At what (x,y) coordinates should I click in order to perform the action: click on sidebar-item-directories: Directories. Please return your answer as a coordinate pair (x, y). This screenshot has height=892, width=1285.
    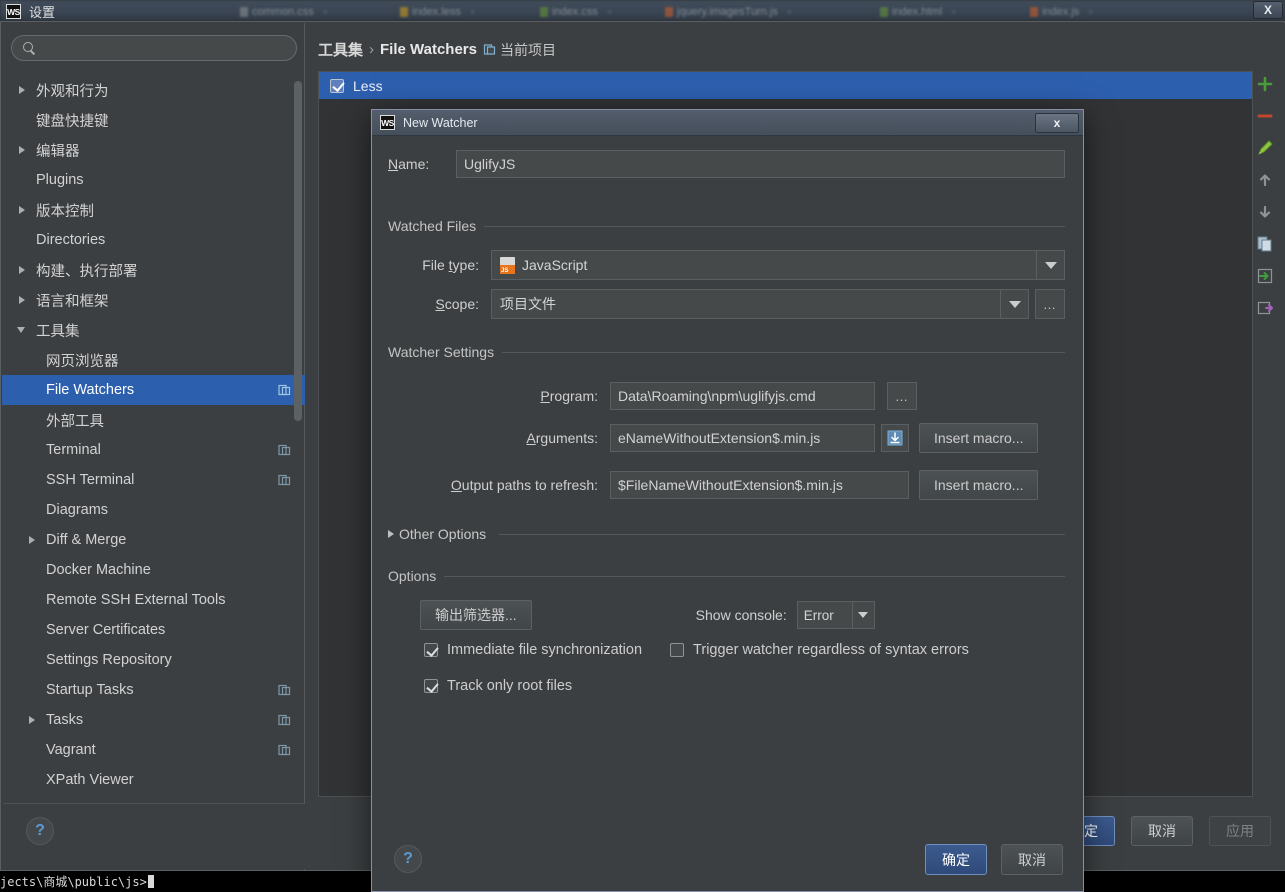
    Looking at the image, I should click on (153, 240).